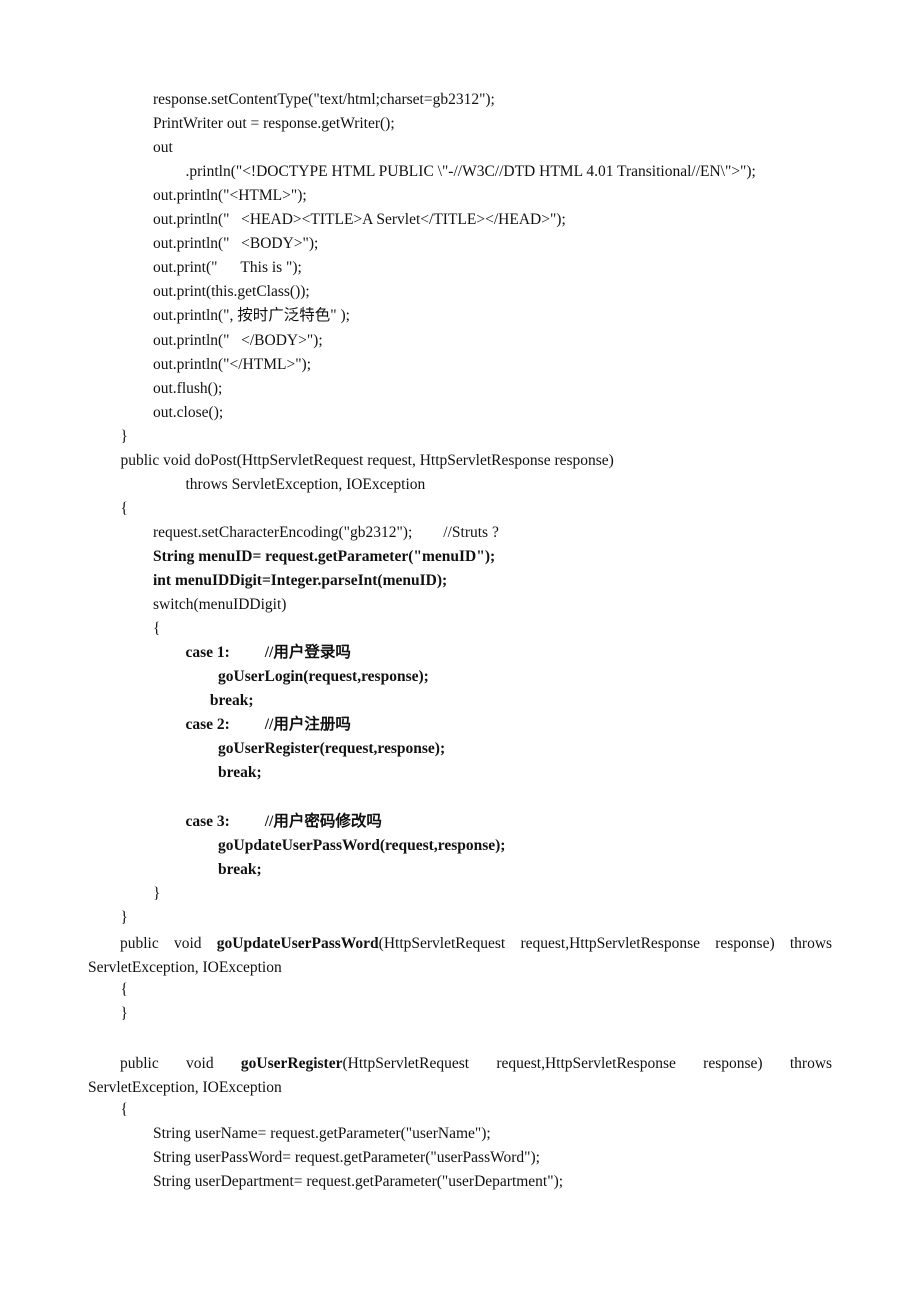 The image size is (920, 1302). I want to click on code-line: out.print(this.getClass());, so click(231, 292).